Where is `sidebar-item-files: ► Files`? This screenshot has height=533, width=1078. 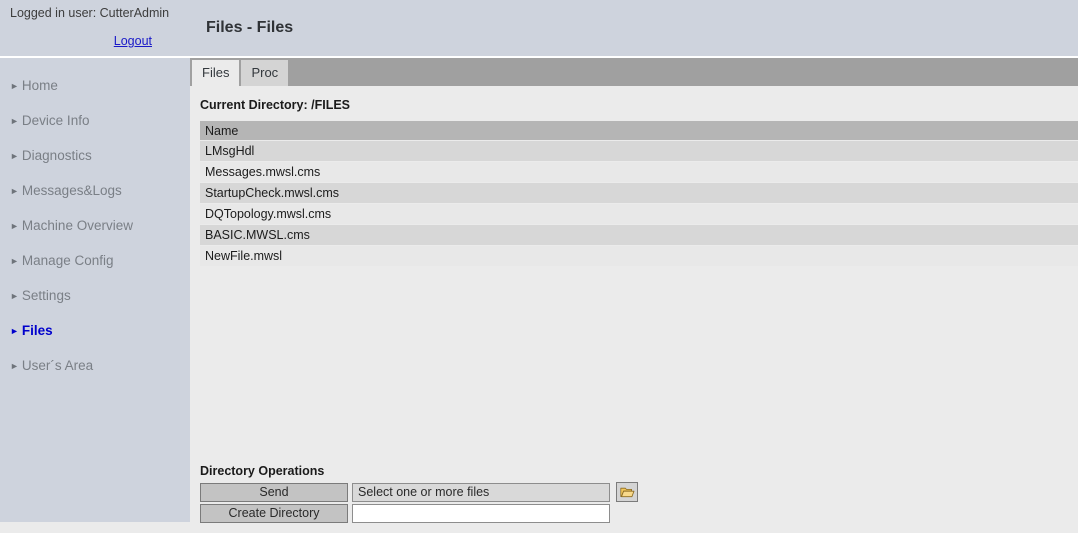
sidebar-item-files: ► Files is located at coordinates (95, 340).